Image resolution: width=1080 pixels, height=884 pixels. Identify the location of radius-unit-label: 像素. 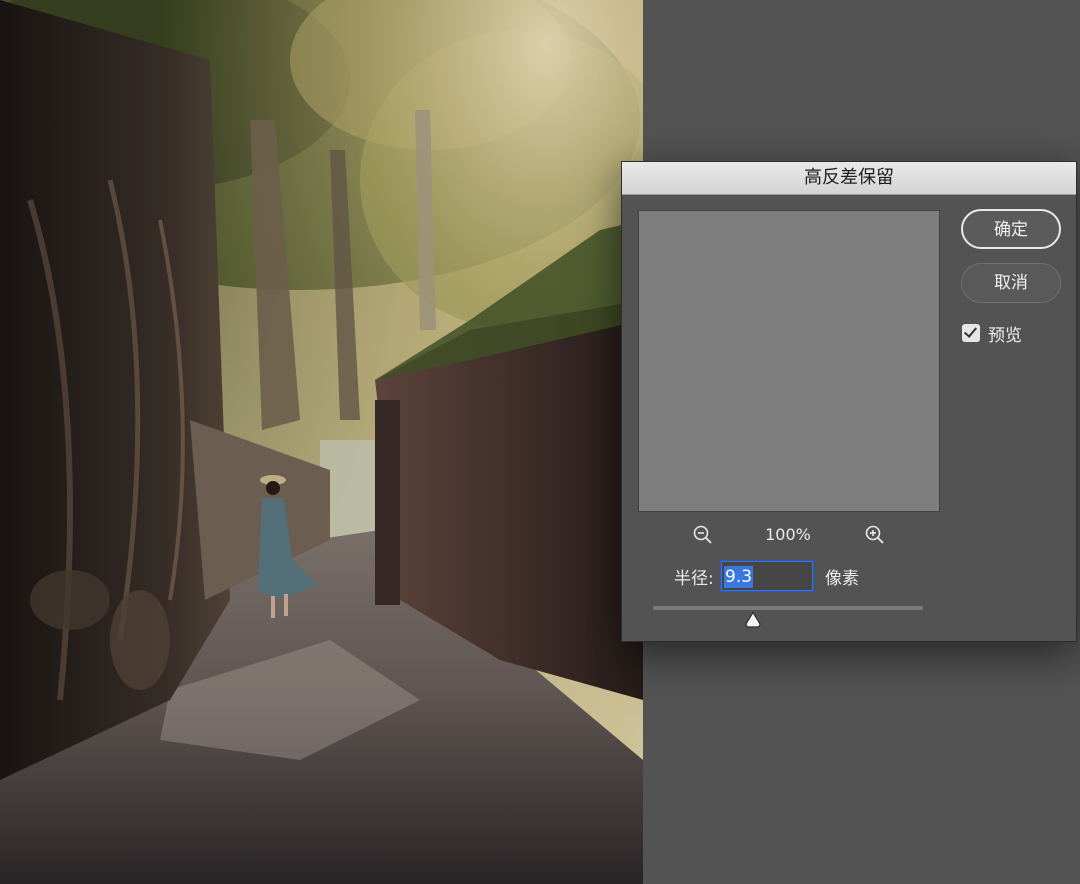
(842, 579).